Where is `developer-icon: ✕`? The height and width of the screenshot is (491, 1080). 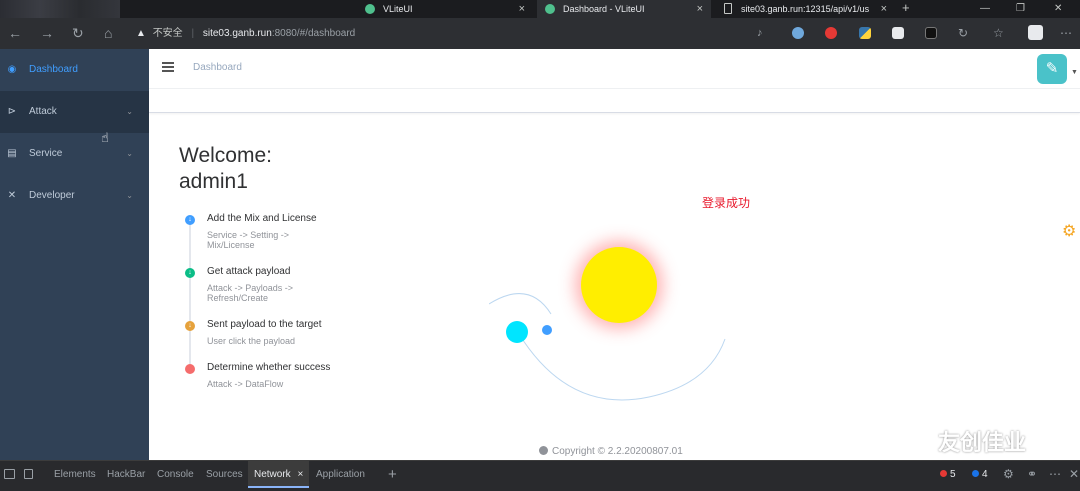 developer-icon: ✕ is located at coordinates (12, 195).